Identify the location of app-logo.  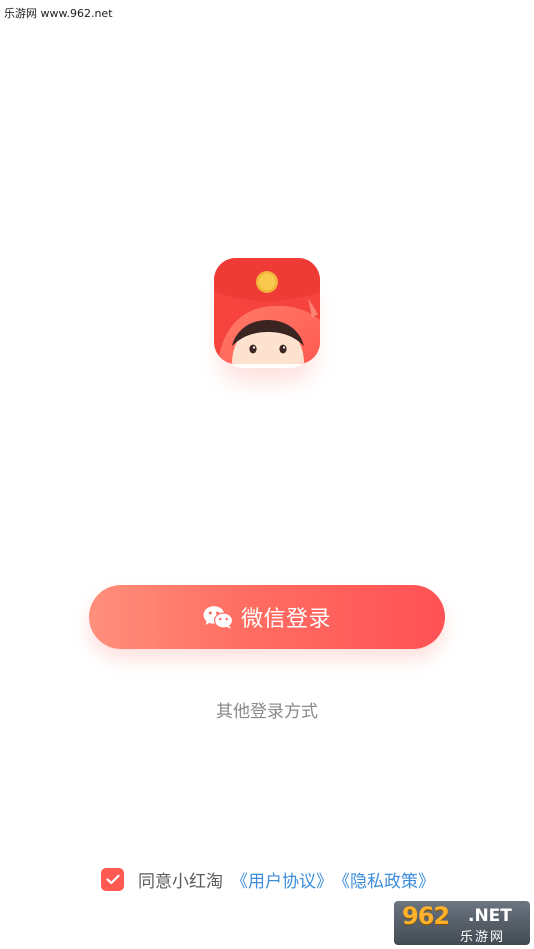
(267, 311).